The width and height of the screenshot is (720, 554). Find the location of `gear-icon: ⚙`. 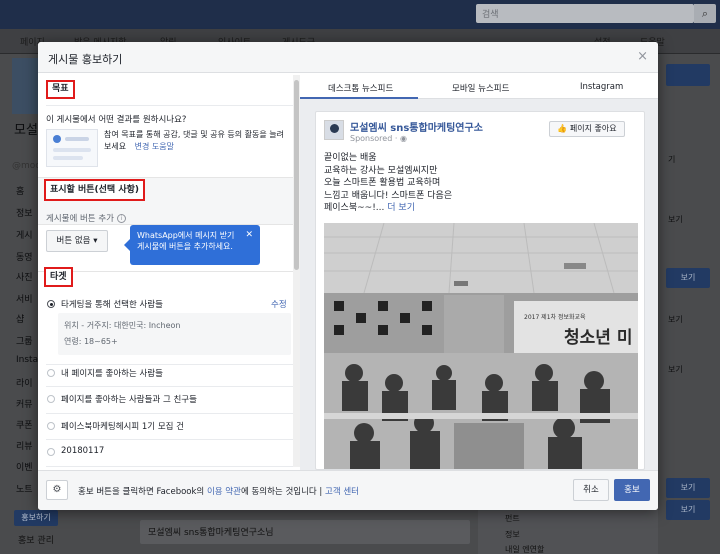

gear-icon: ⚙ is located at coordinates (57, 490).